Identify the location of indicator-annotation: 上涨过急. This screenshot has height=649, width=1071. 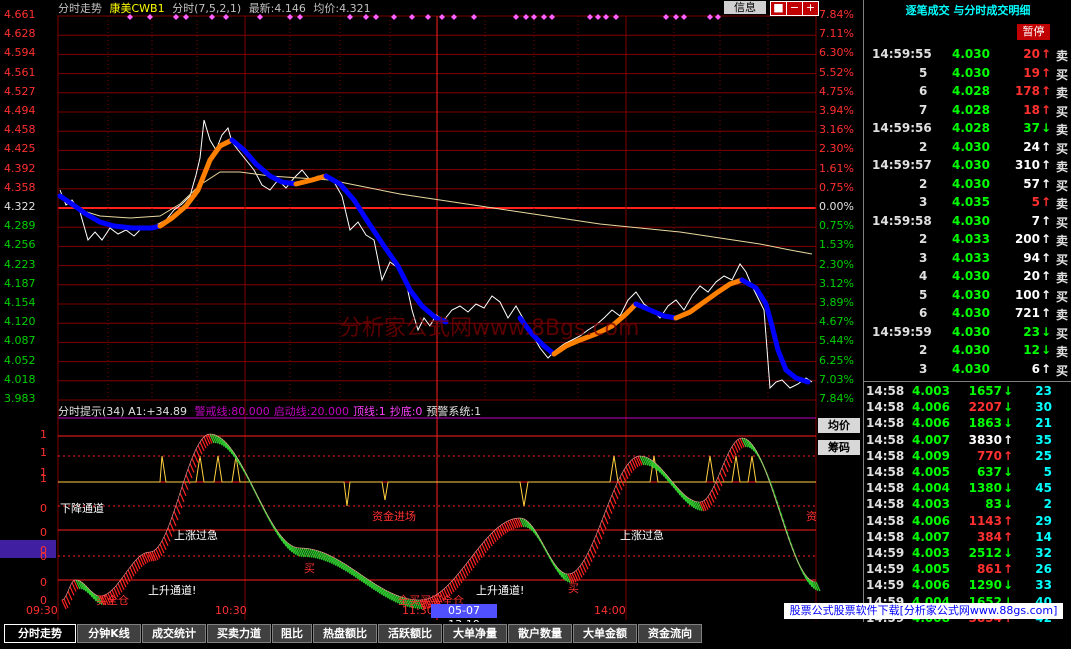
(196, 535).